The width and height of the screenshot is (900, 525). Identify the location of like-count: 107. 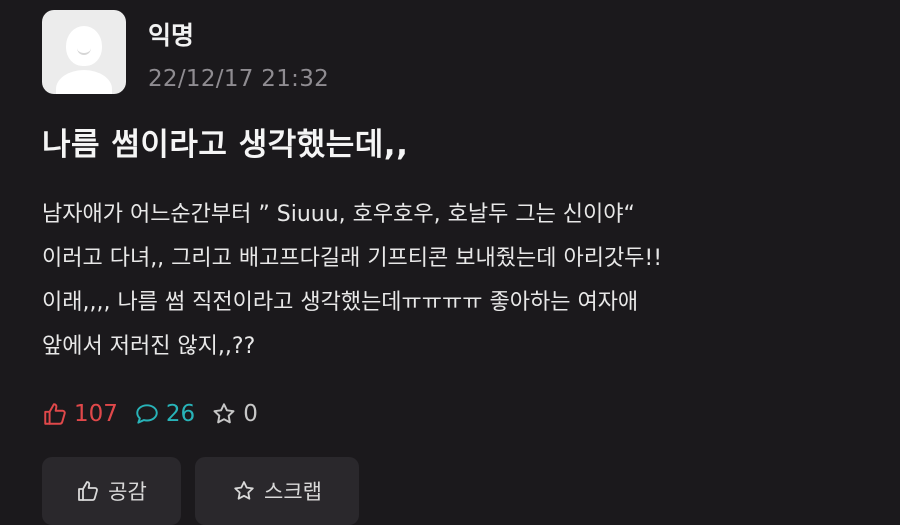
(80, 414).